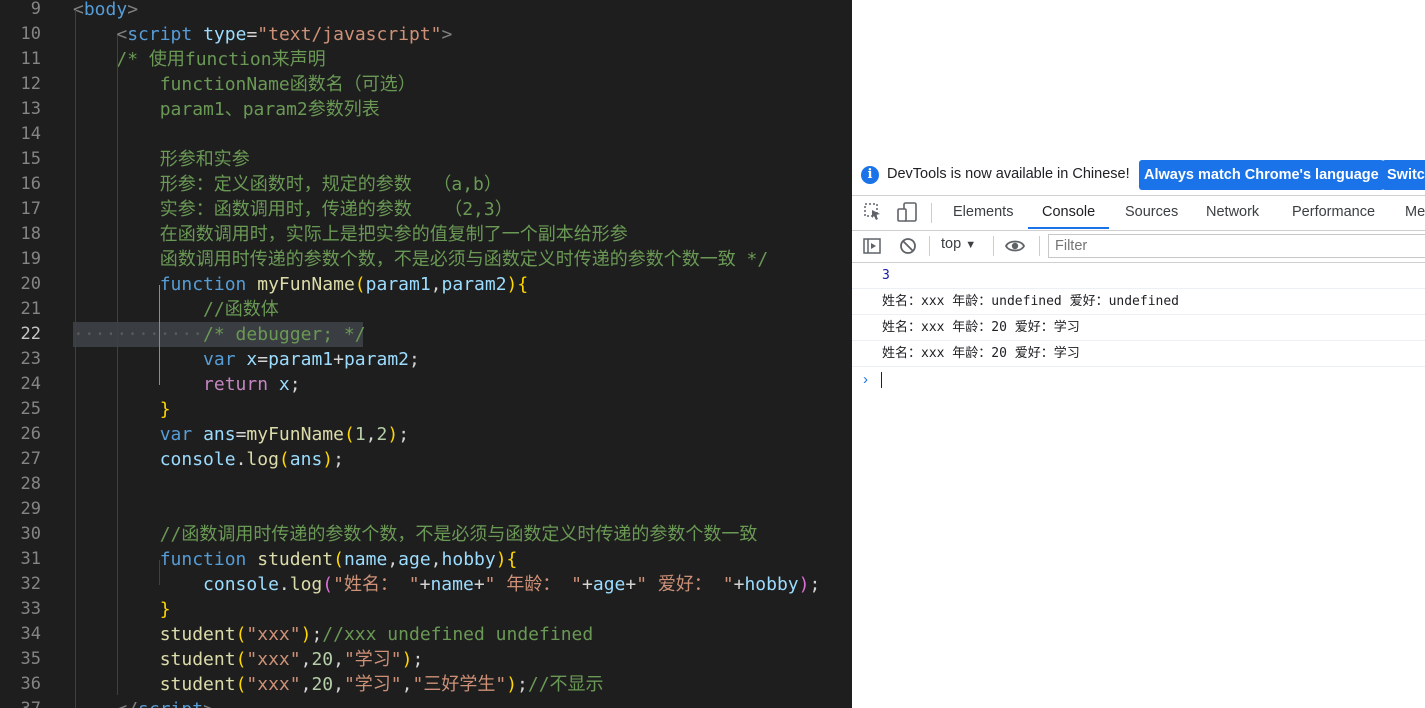  Describe the element at coordinates (771, 584) in the screenshot. I see `code-token: hobby` at that location.